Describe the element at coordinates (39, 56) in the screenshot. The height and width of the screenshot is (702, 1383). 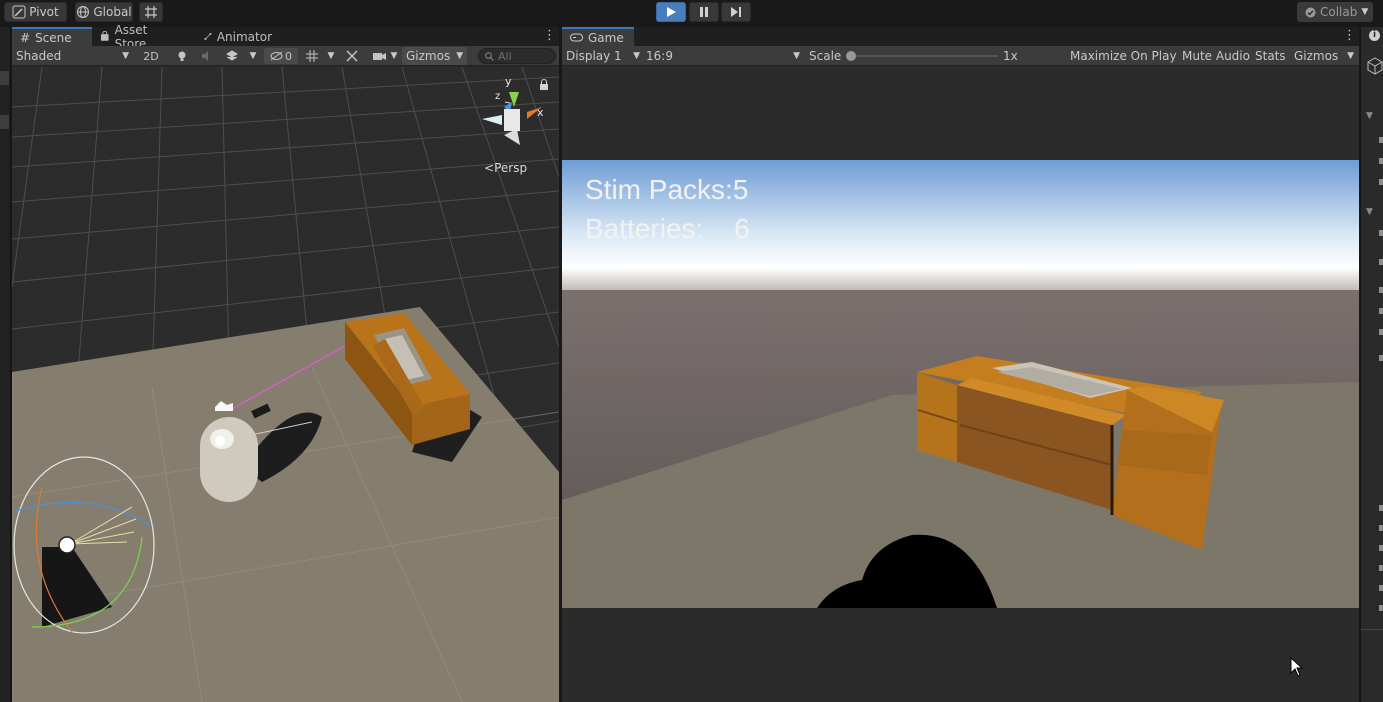
I see `shading-mode-label: Shaded` at that location.